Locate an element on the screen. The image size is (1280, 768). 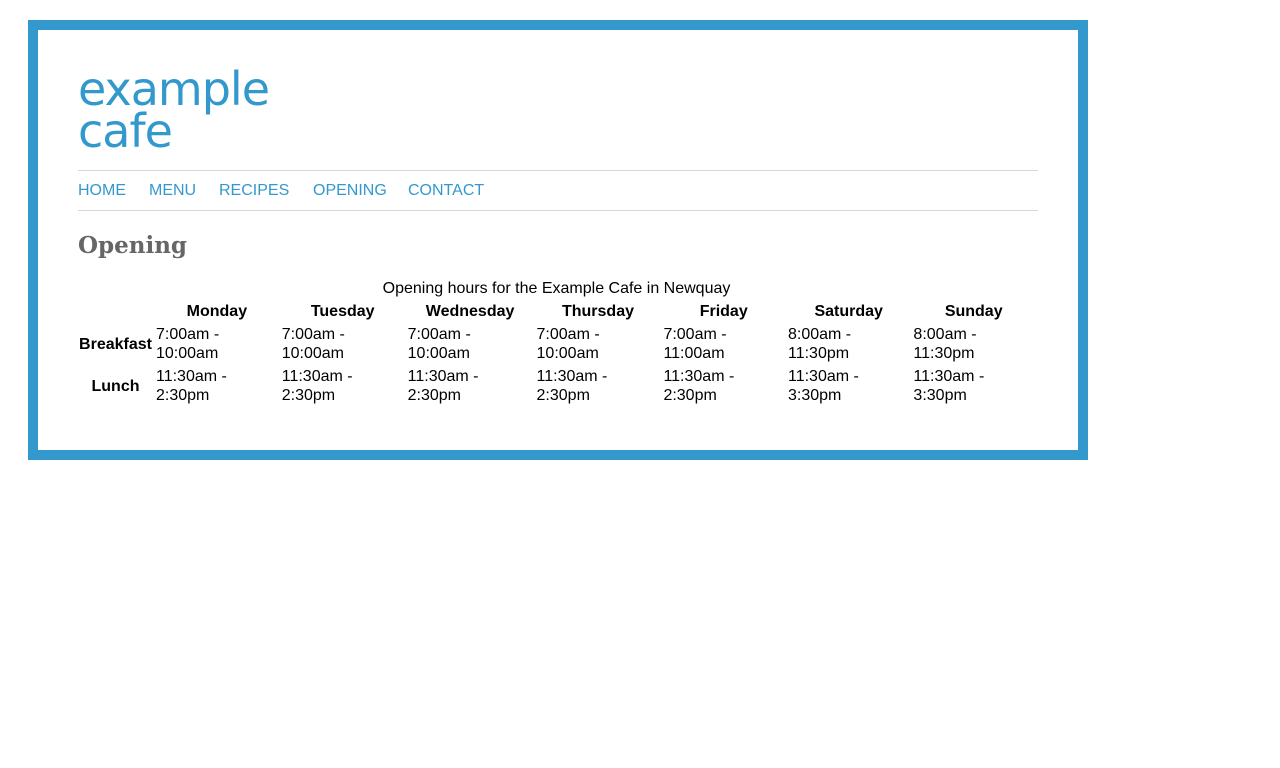
day-header: Thursday is located at coordinates (597, 311).